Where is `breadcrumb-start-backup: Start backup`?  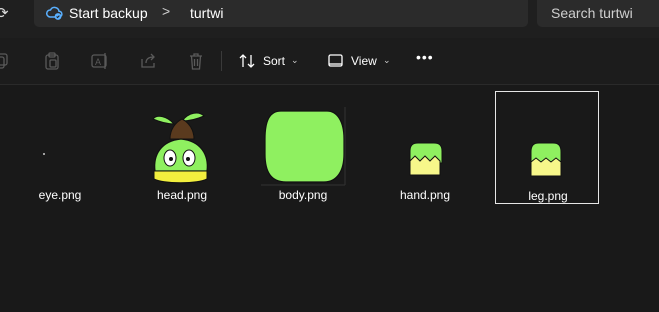
breadcrumb-start-backup: Start backup is located at coordinates (108, 13).